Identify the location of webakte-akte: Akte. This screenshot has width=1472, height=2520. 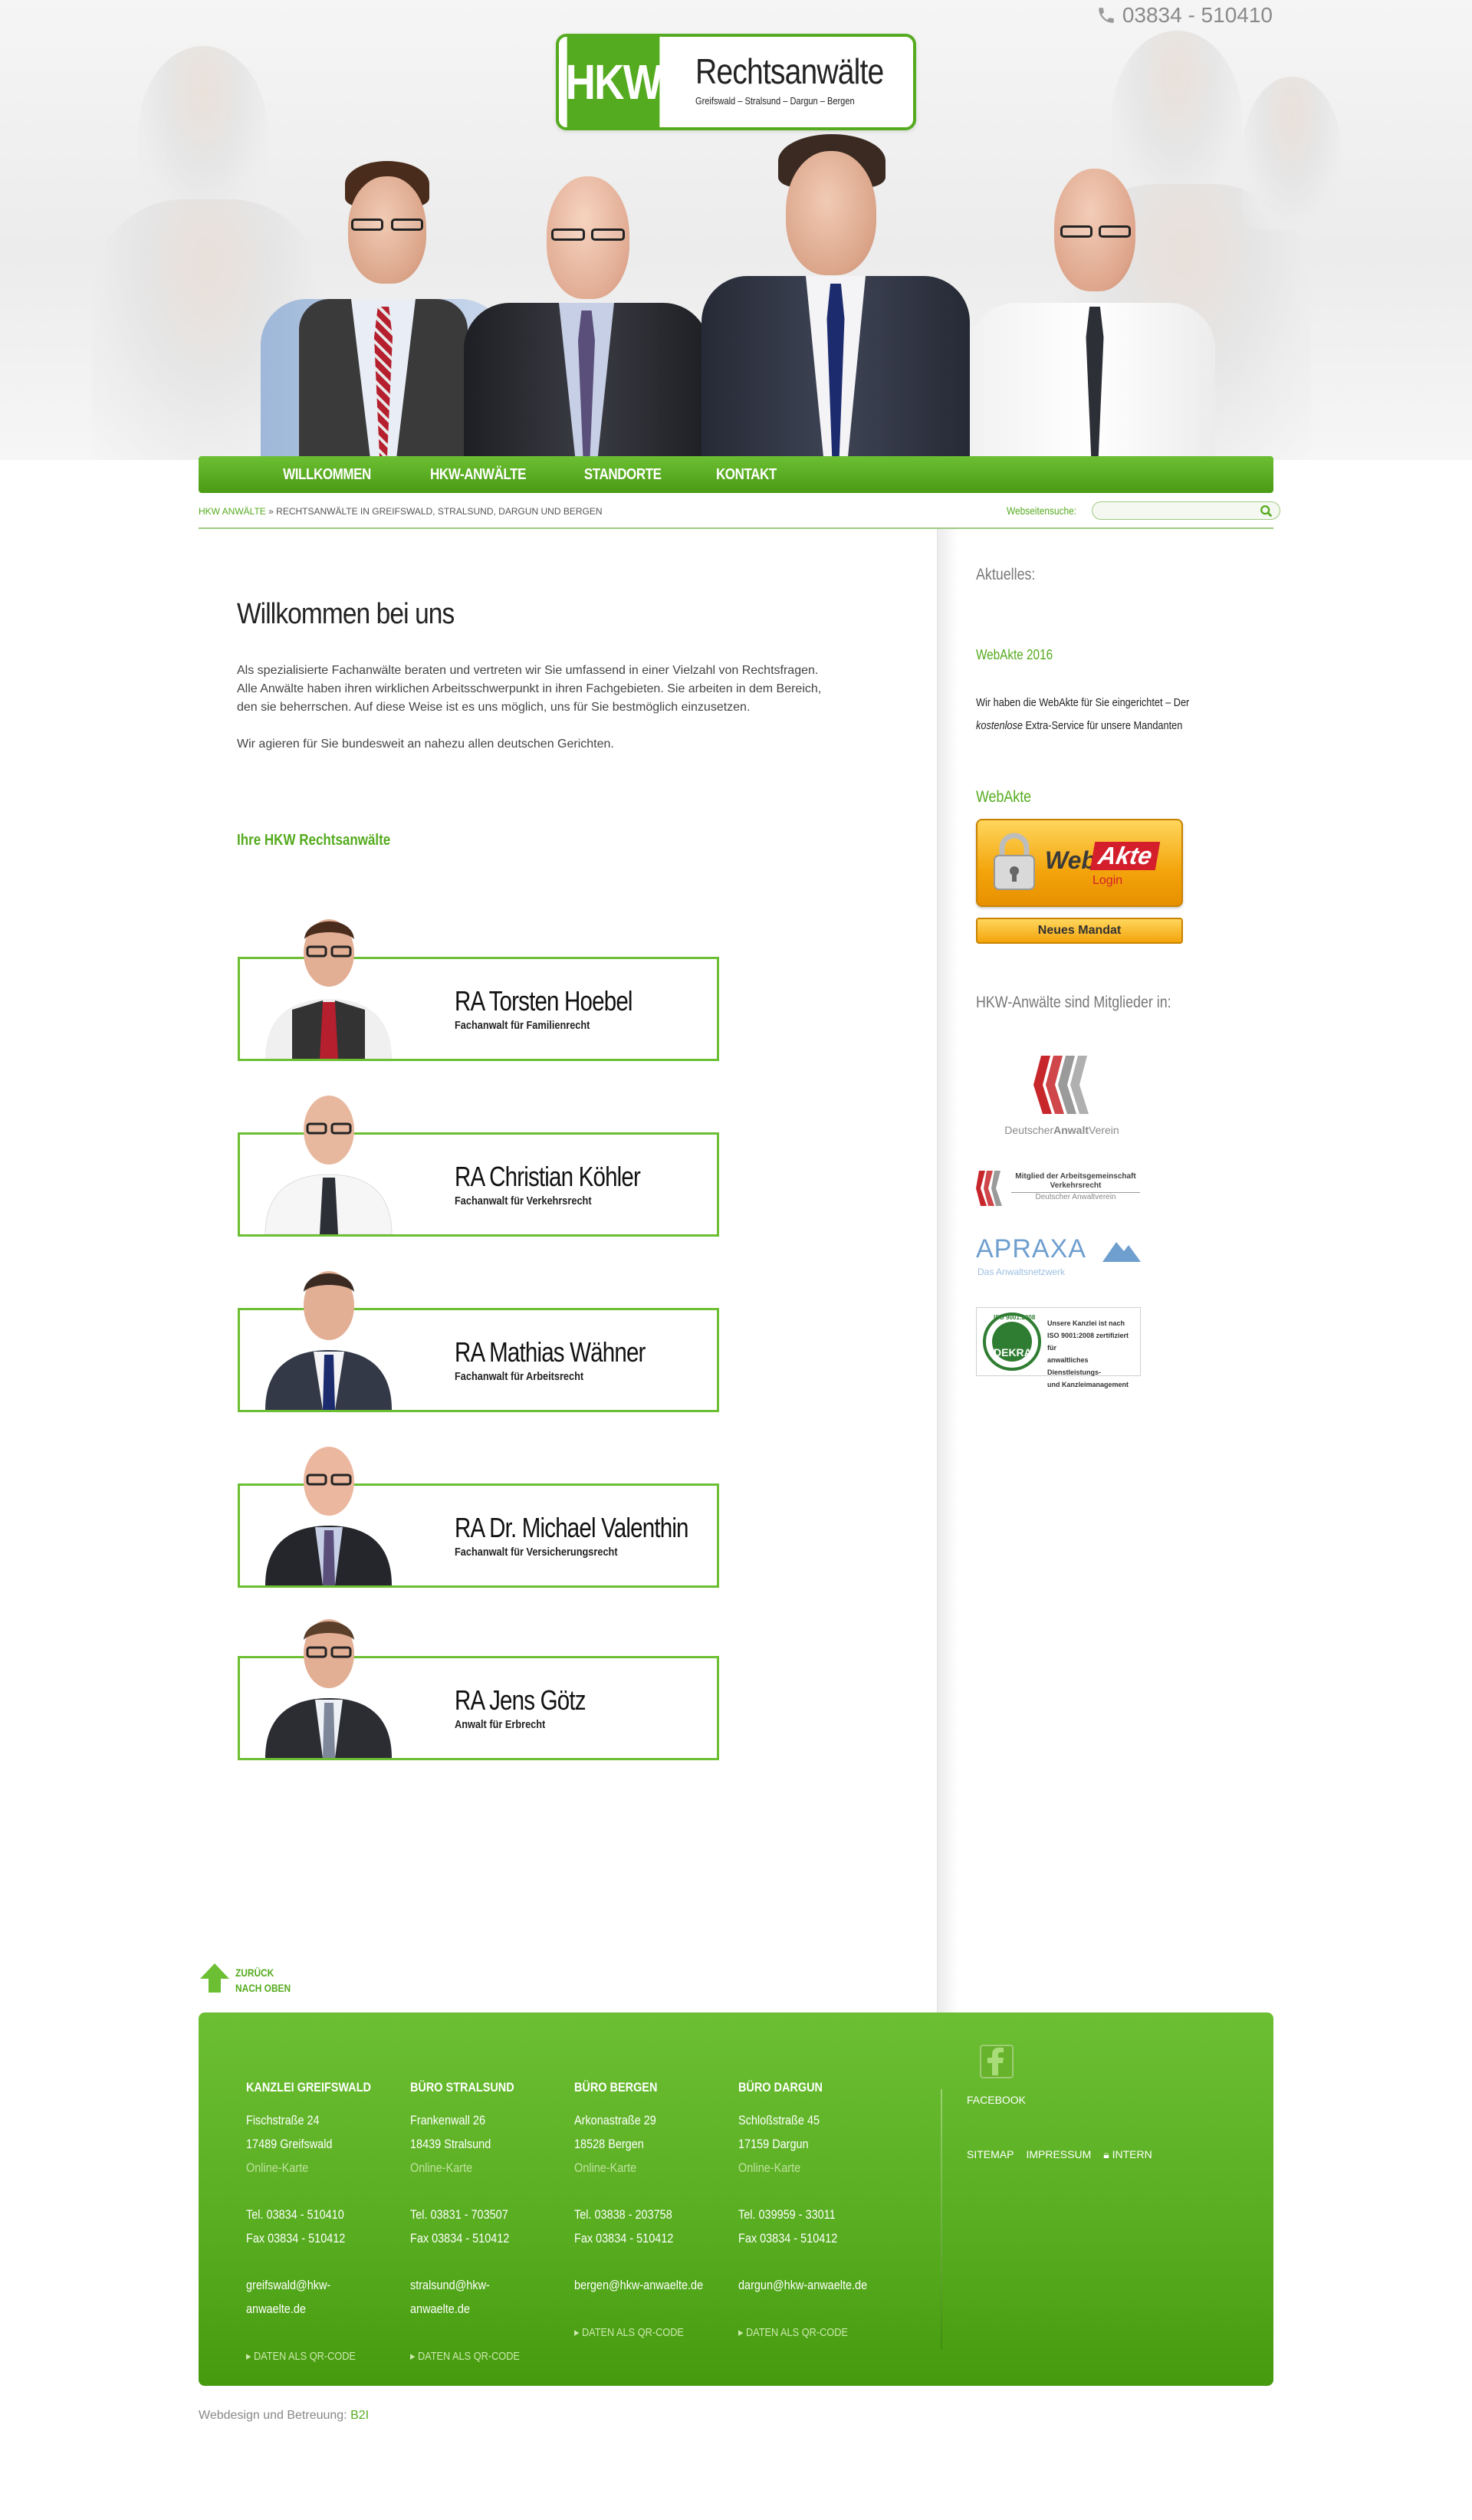
(1125, 856).